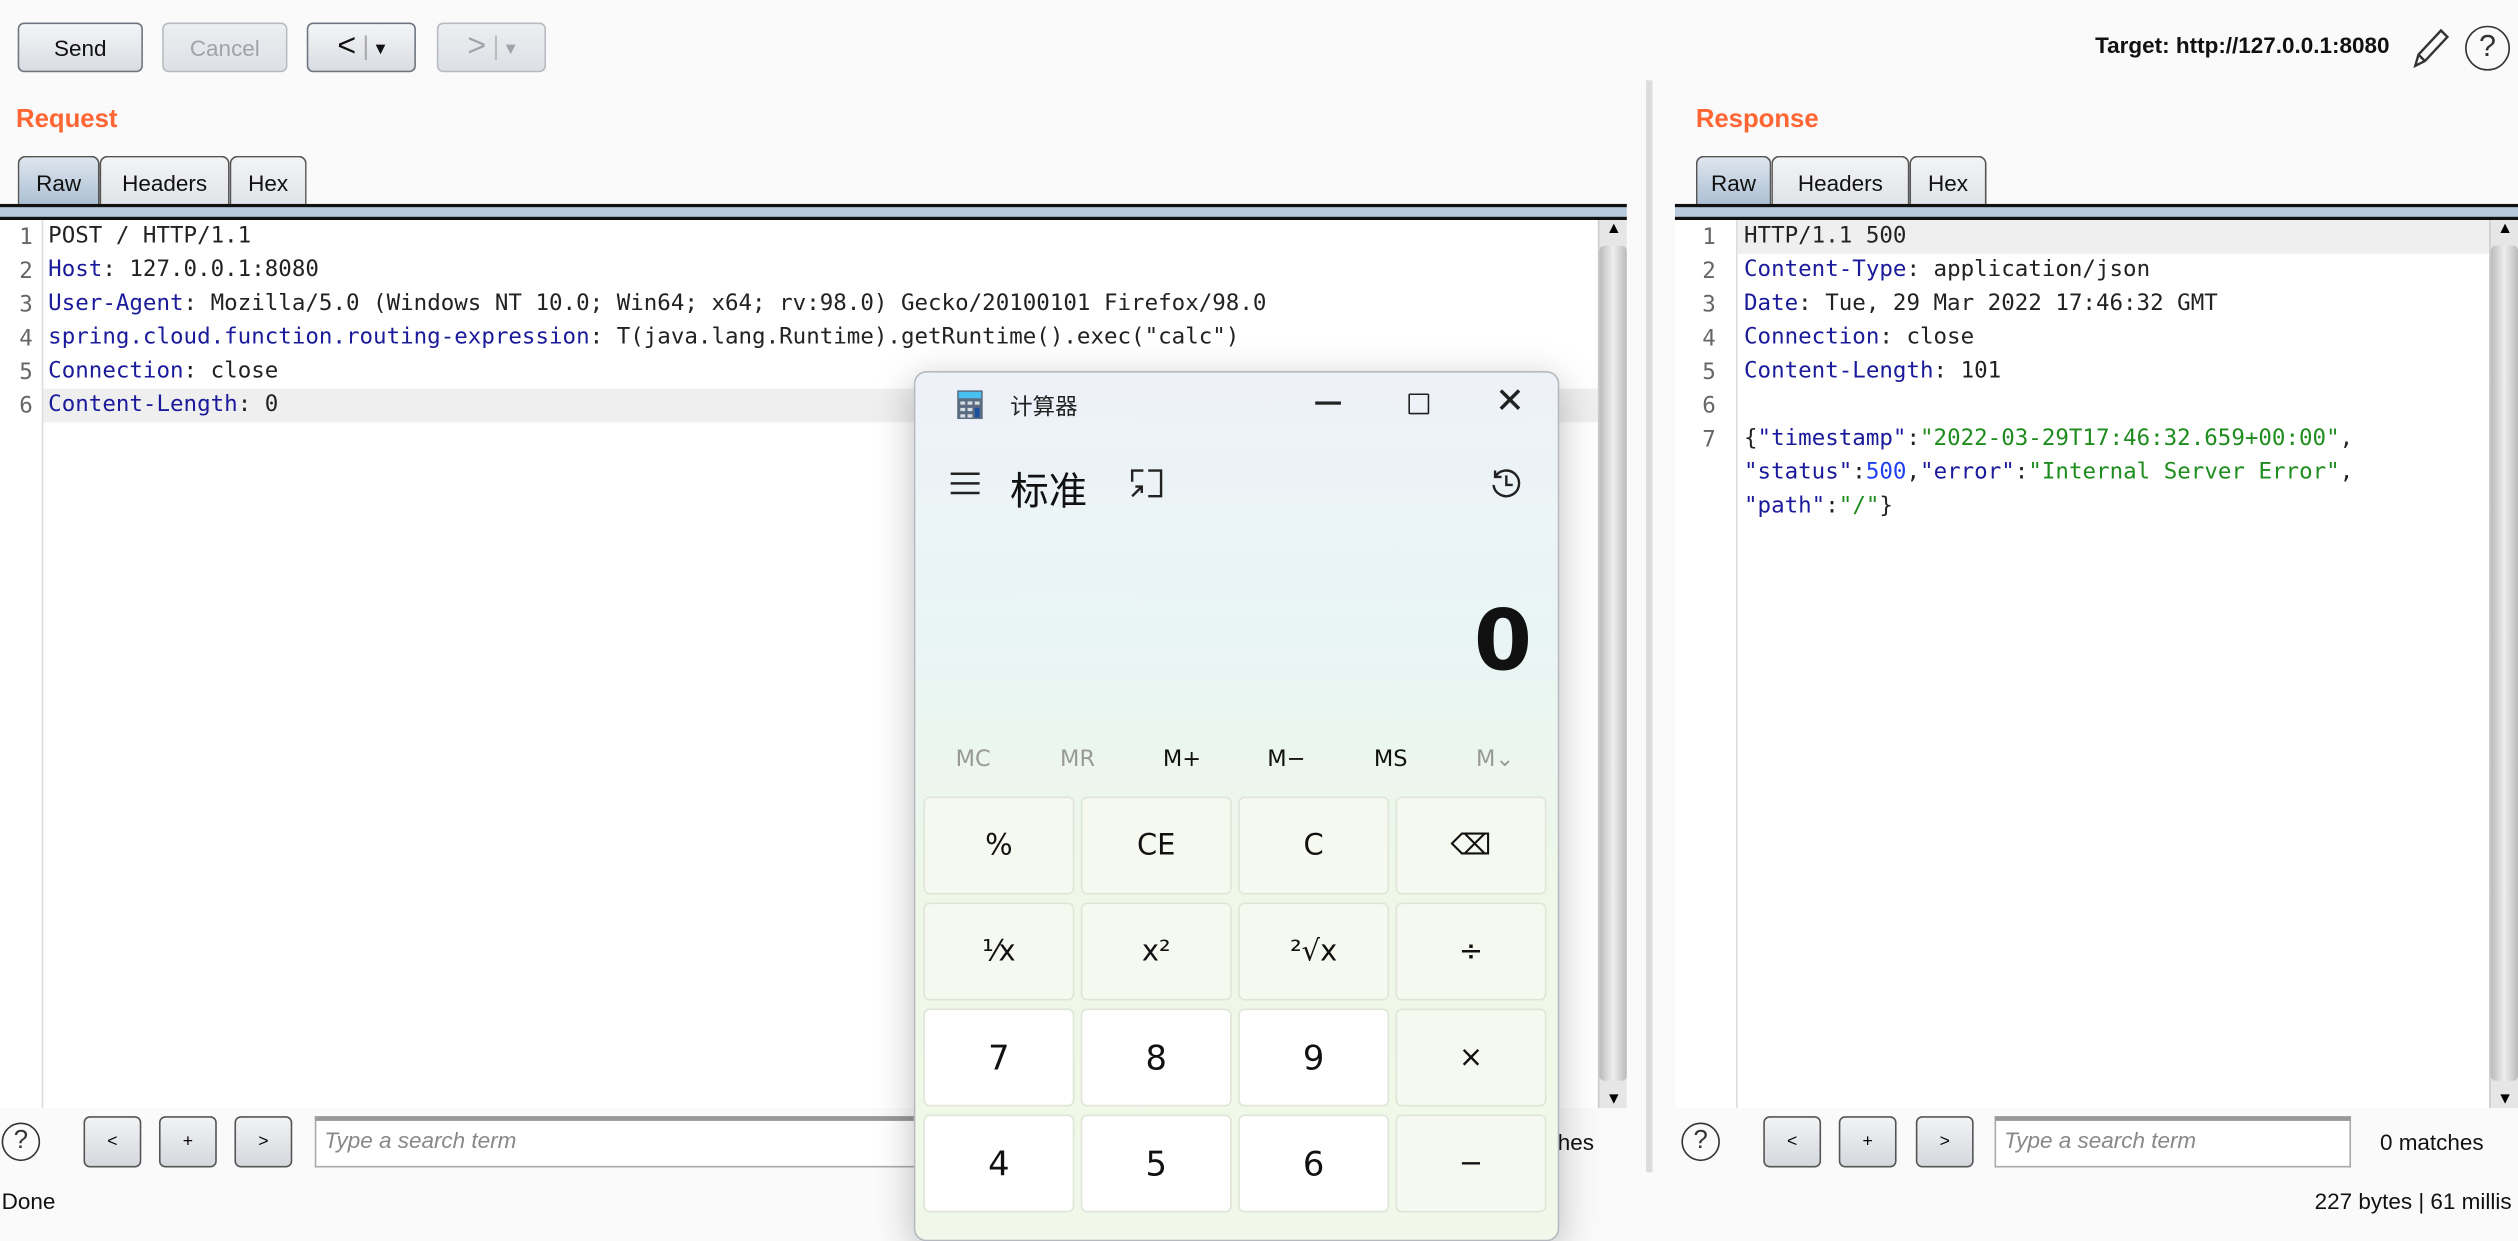  Describe the element at coordinates (263, 1142) in the screenshot. I see `request-search-next: >` at that location.